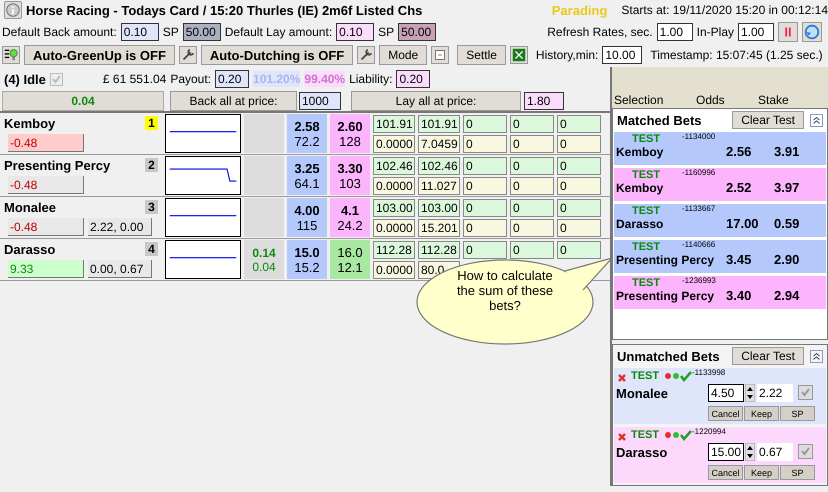  Describe the element at coordinates (787, 223) in the screenshot. I see `bet-stake: 0.59` at that location.